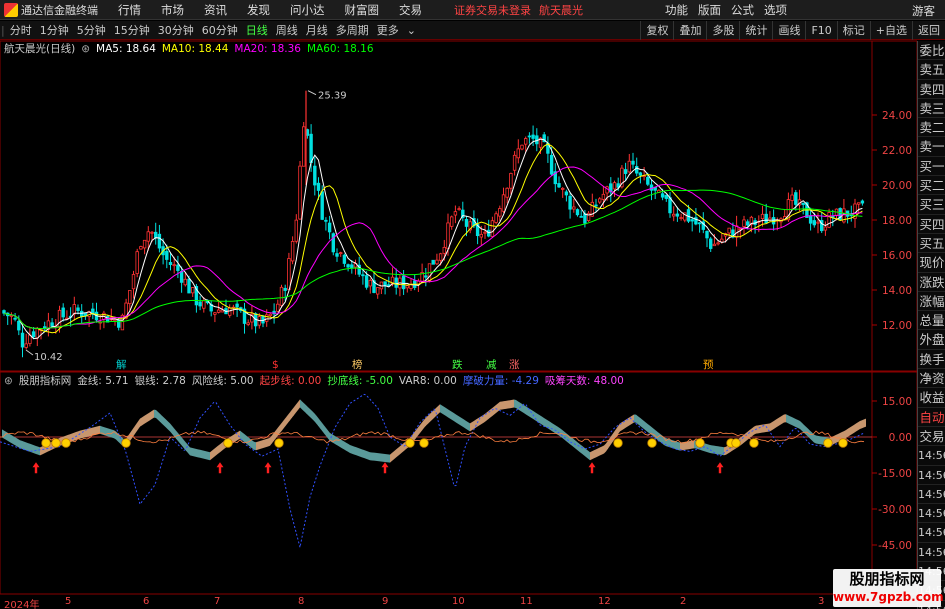 This screenshot has width=945, height=609. Describe the element at coordinates (683, 601) in the screenshot. I see `time-axis-label: 2` at that location.